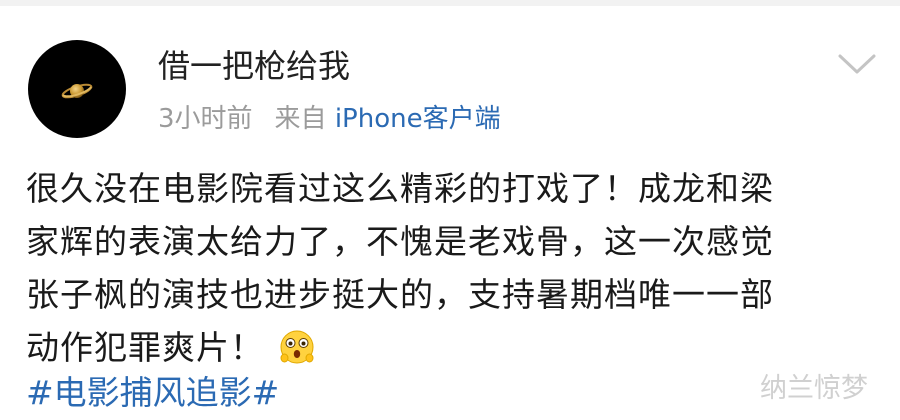 Image resolution: width=900 pixels, height=420 pixels. What do you see at coordinates (451, 347) in the screenshot?
I see `post-line-last: 动作犯罪爽片！` at bounding box center [451, 347].